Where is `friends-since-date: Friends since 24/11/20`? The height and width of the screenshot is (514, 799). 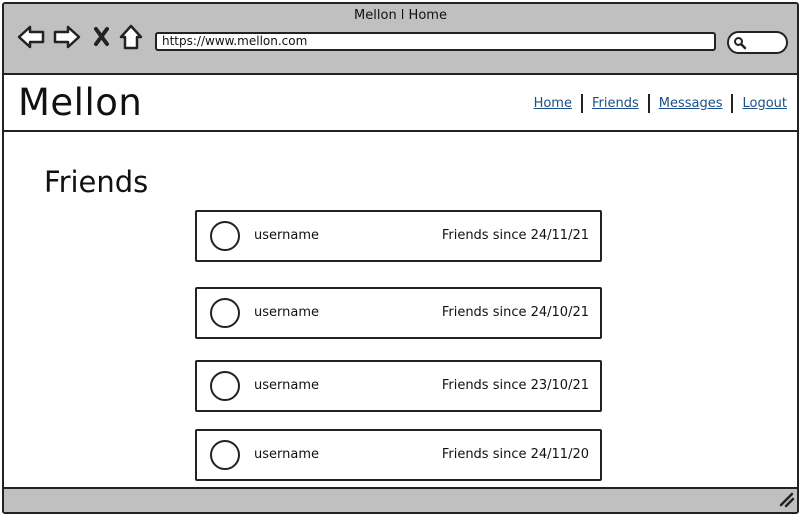 friends-since-date: Friends since 24/11/20 is located at coordinates (515, 454).